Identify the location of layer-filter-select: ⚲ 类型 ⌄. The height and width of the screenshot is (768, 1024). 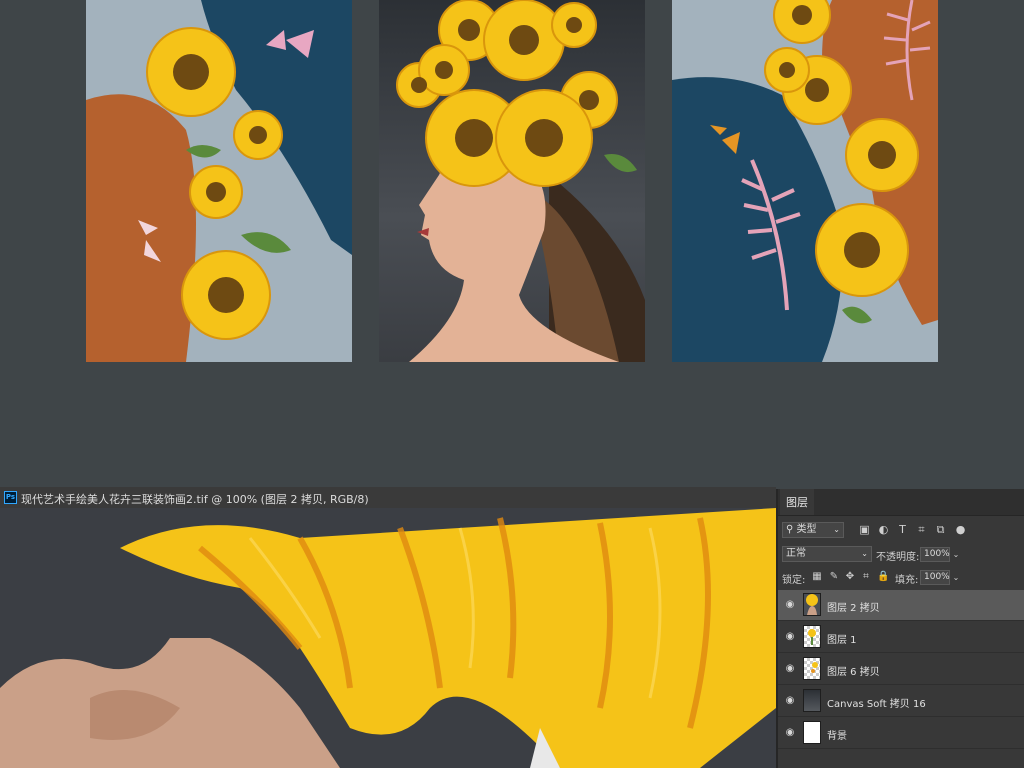
(813, 530).